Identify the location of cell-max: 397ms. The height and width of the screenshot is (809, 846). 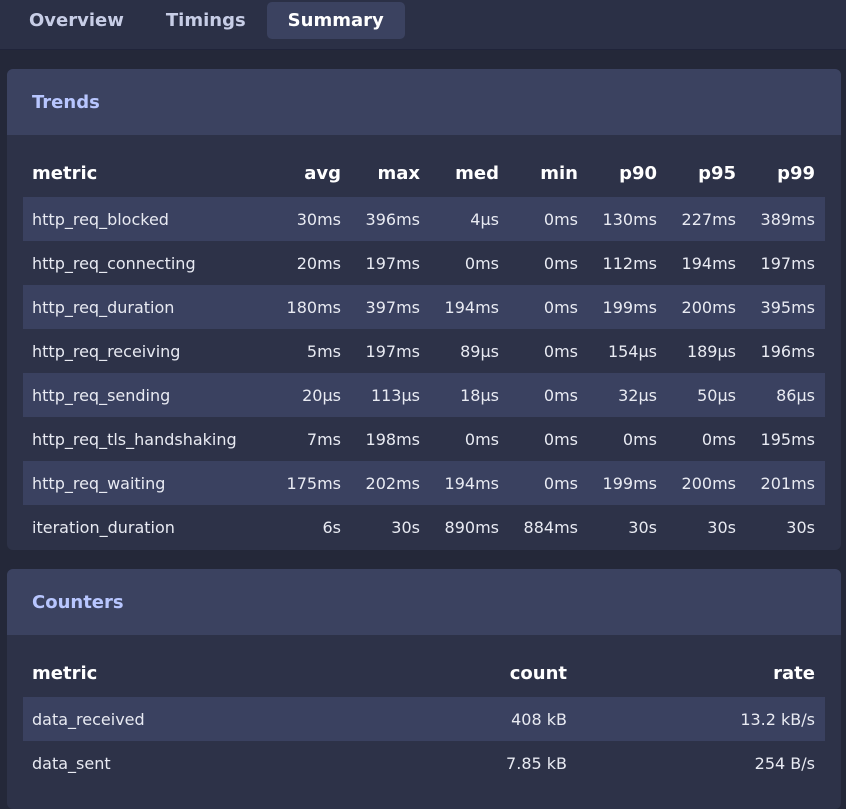
(392, 307).